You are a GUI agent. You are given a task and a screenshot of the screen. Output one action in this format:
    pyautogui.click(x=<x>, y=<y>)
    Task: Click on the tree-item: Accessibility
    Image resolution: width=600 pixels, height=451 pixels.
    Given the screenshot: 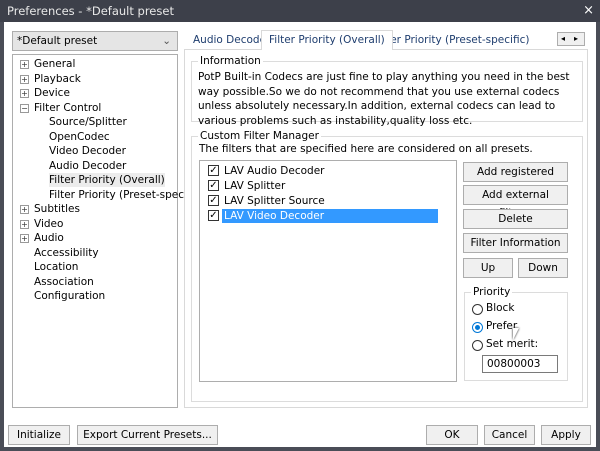 What is the action you would take?
    pyautogui.click(x=66, y=253)
    